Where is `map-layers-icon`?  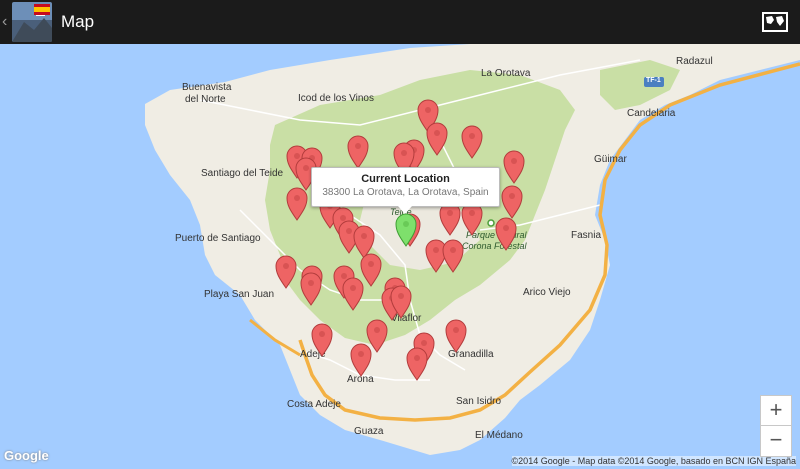 map-layers-icon is located at coordinates (775, 22).